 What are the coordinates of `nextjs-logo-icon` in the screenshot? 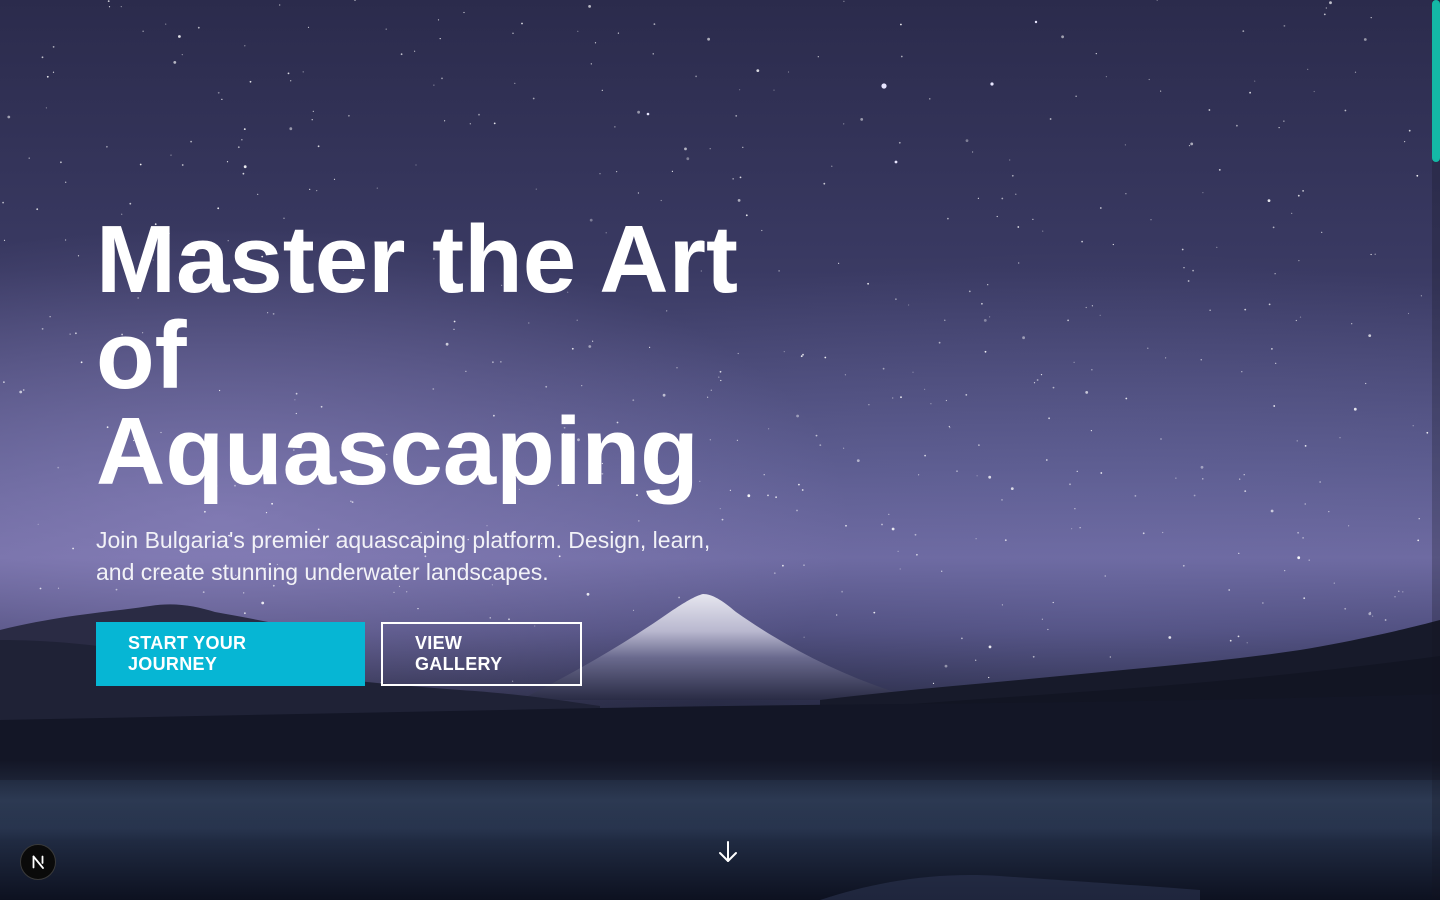 It's located at (38, 862).